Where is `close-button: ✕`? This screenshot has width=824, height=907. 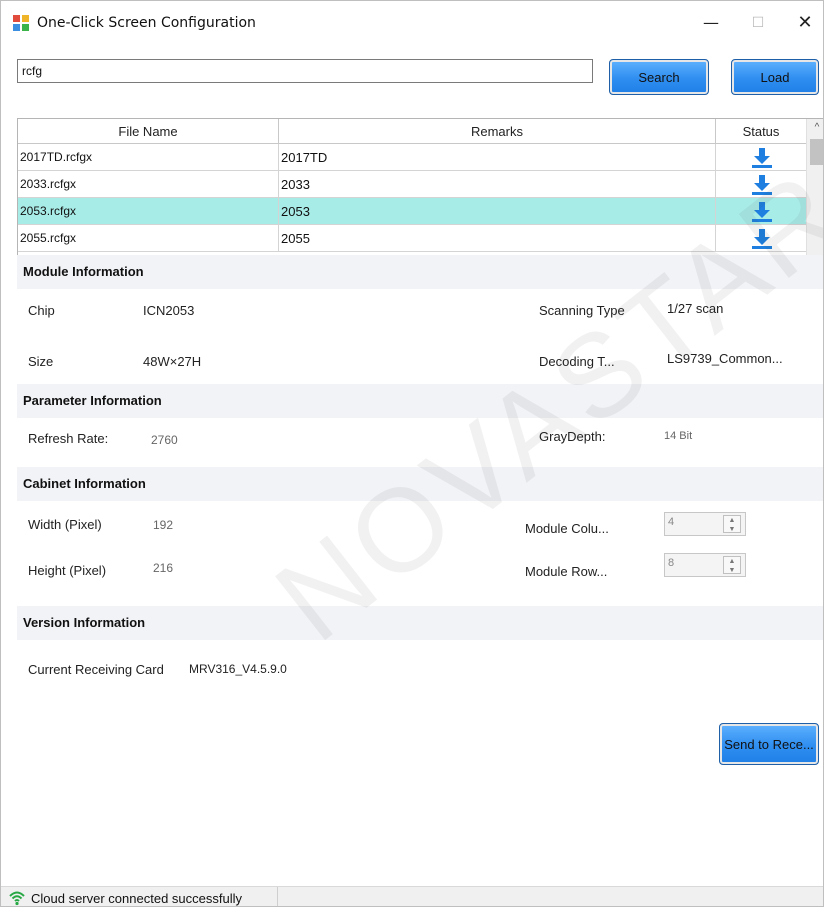
close-button: ✕ is located at coordinates (804, 23).